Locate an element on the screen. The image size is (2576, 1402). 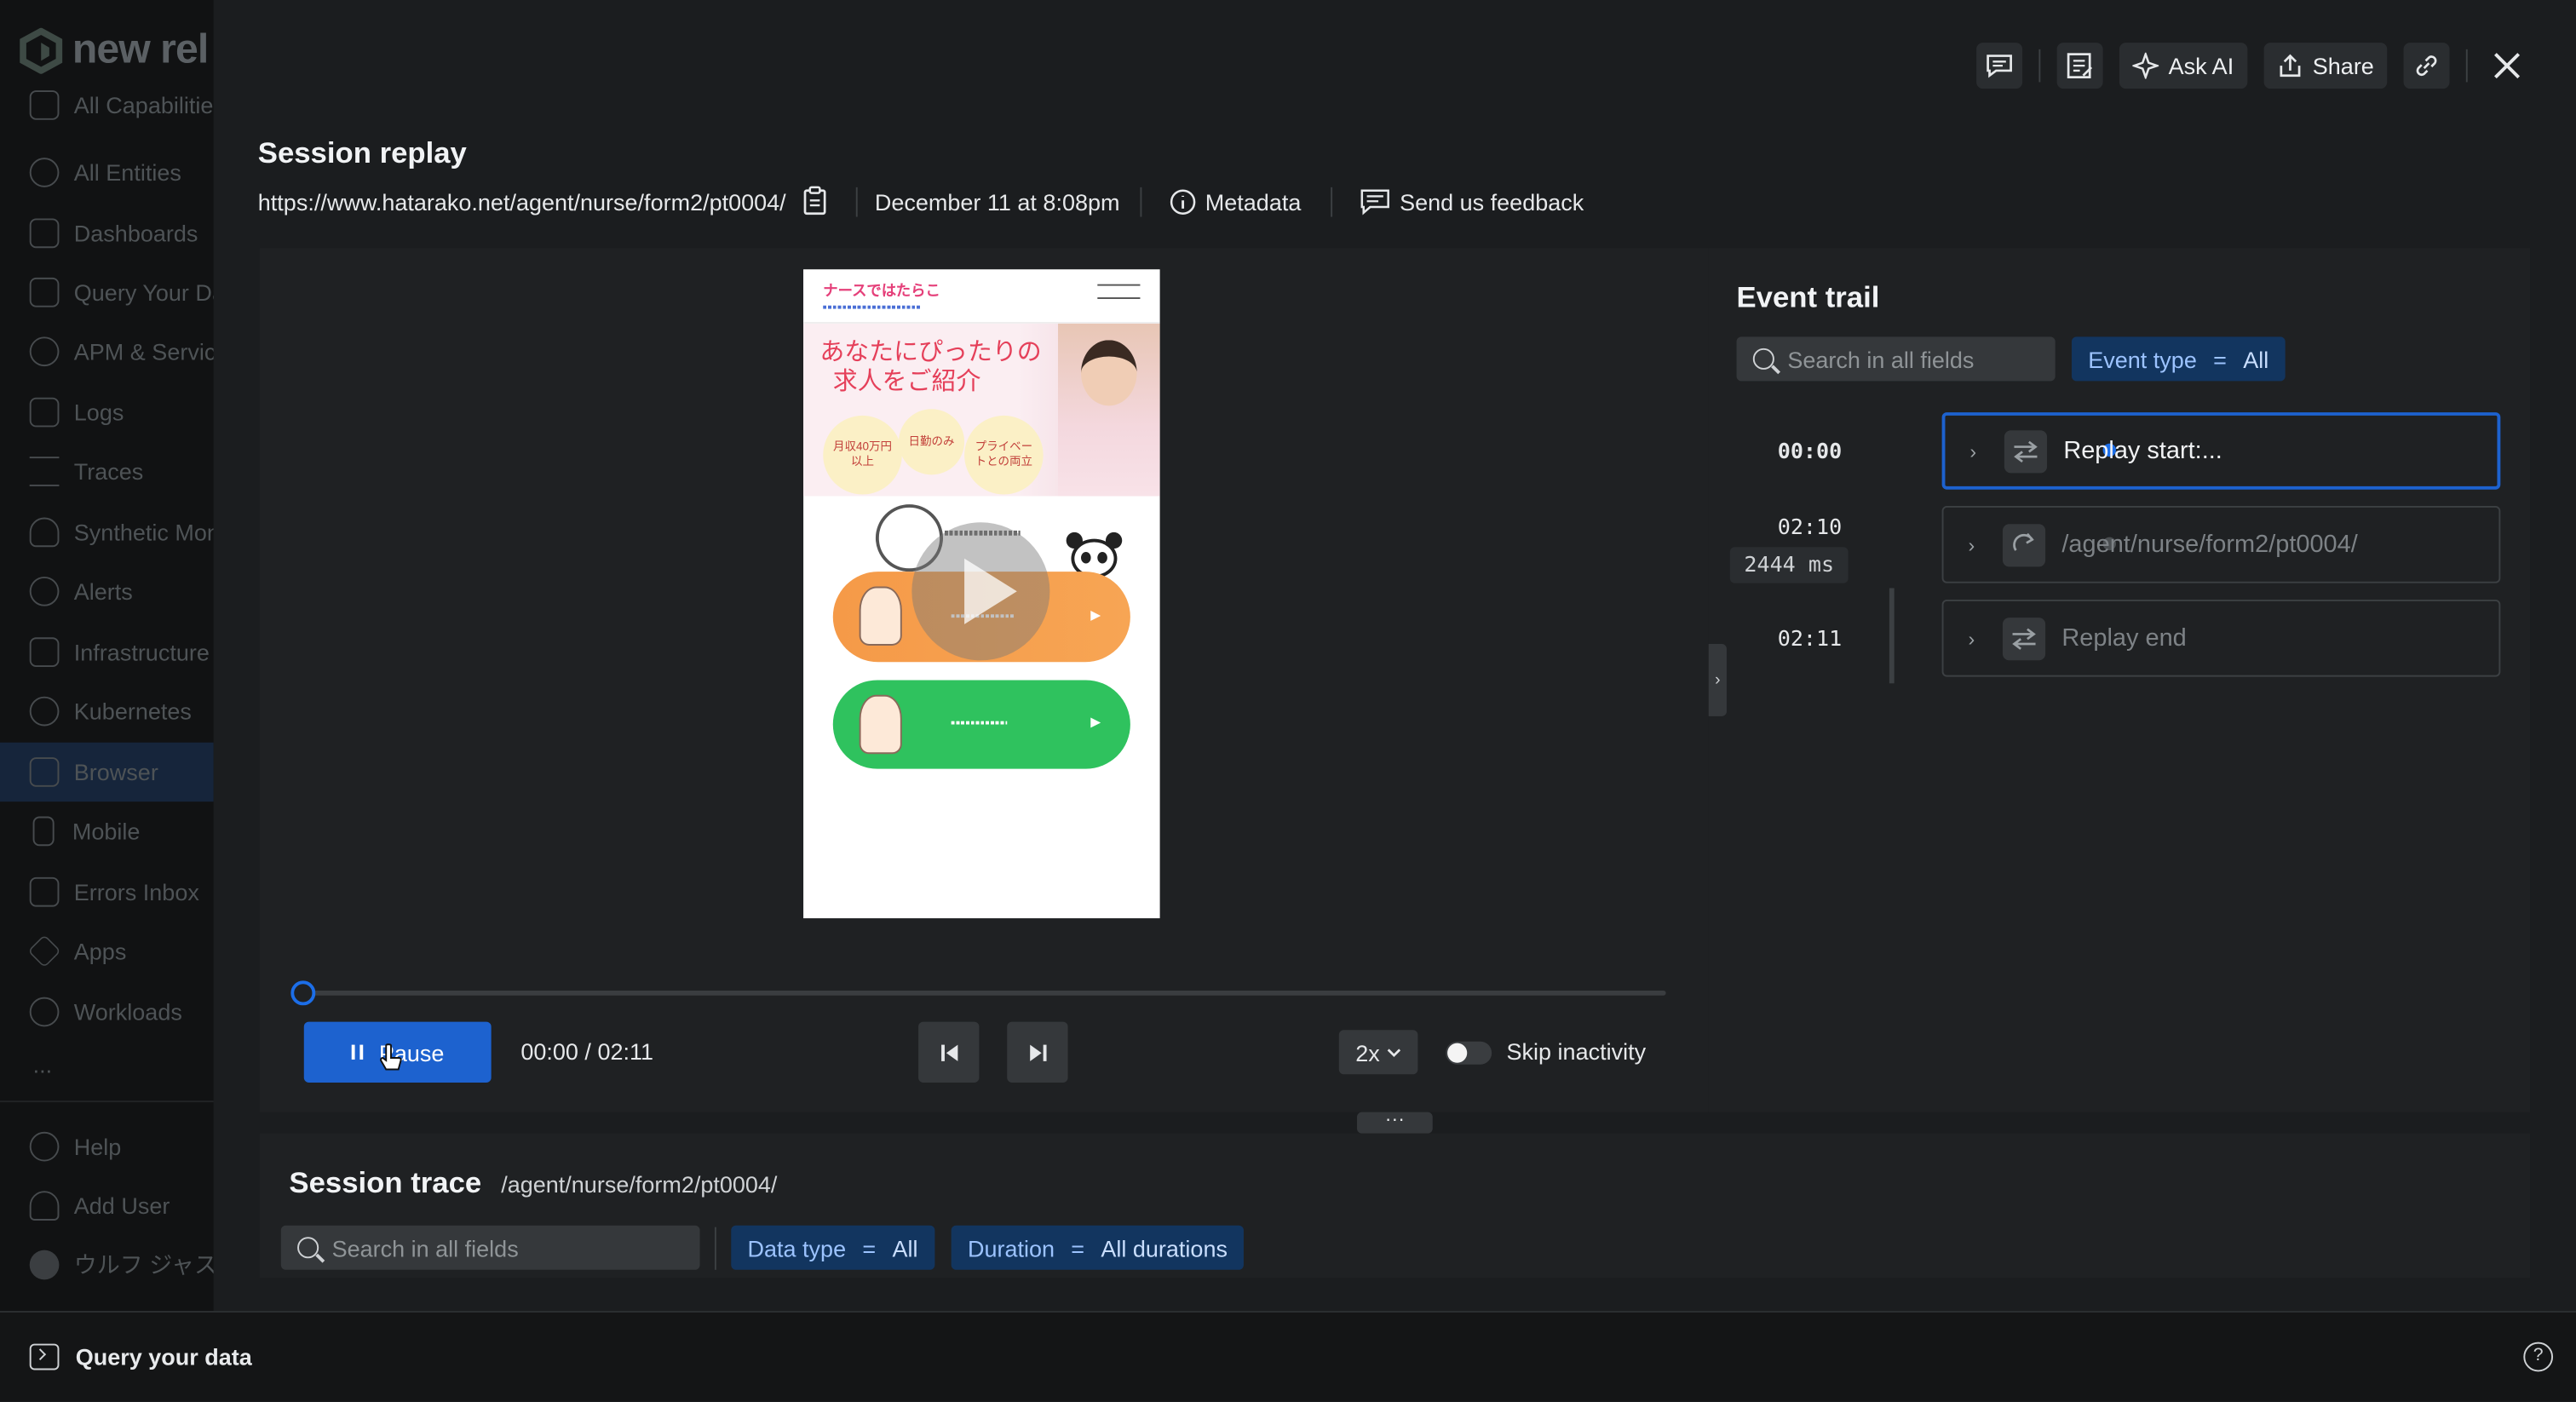
sidebar-item-label: Add User is located at coordinates (122, 1206).